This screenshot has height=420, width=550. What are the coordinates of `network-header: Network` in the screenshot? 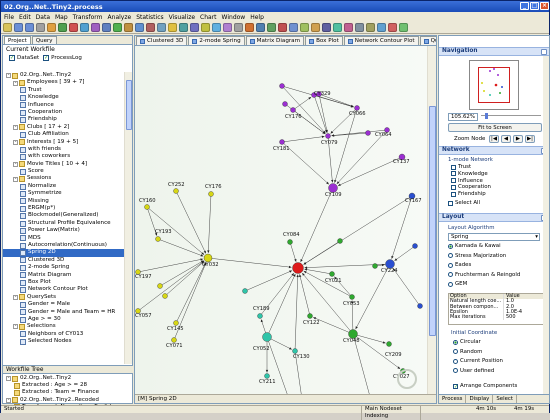 It's located at (494, 150).